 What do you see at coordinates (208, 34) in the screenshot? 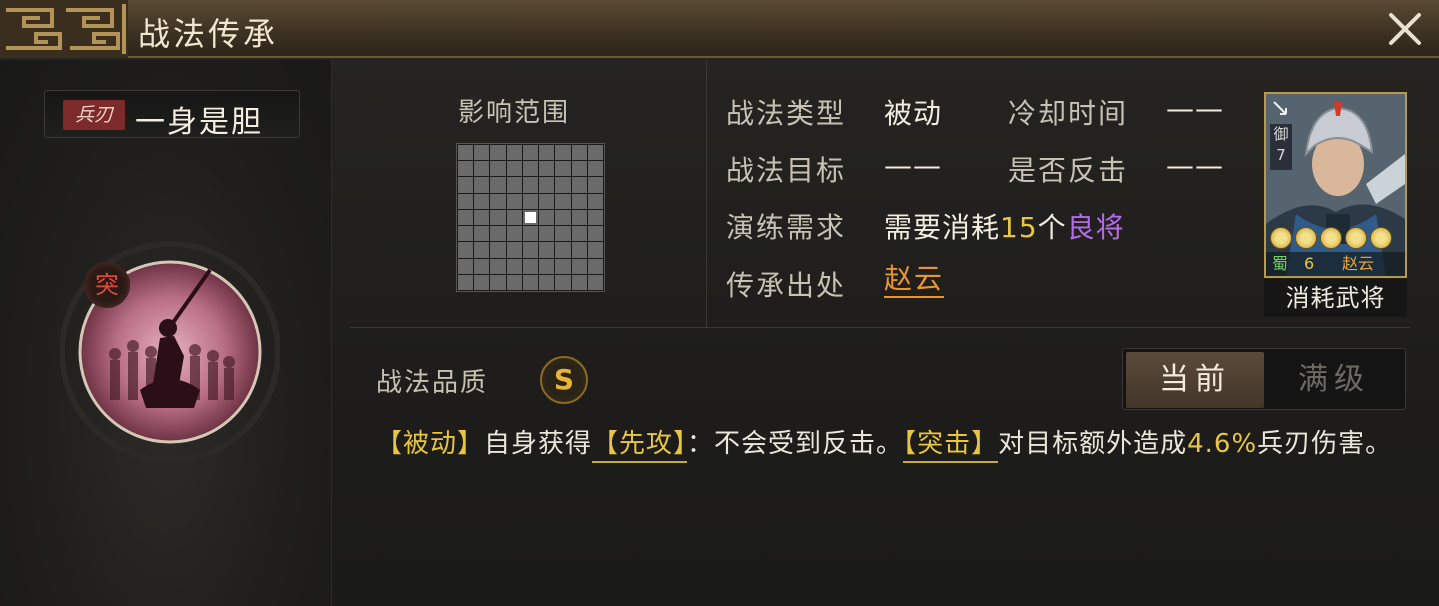
I see `window-title: 战法传承` at bounding box center [208, 34].